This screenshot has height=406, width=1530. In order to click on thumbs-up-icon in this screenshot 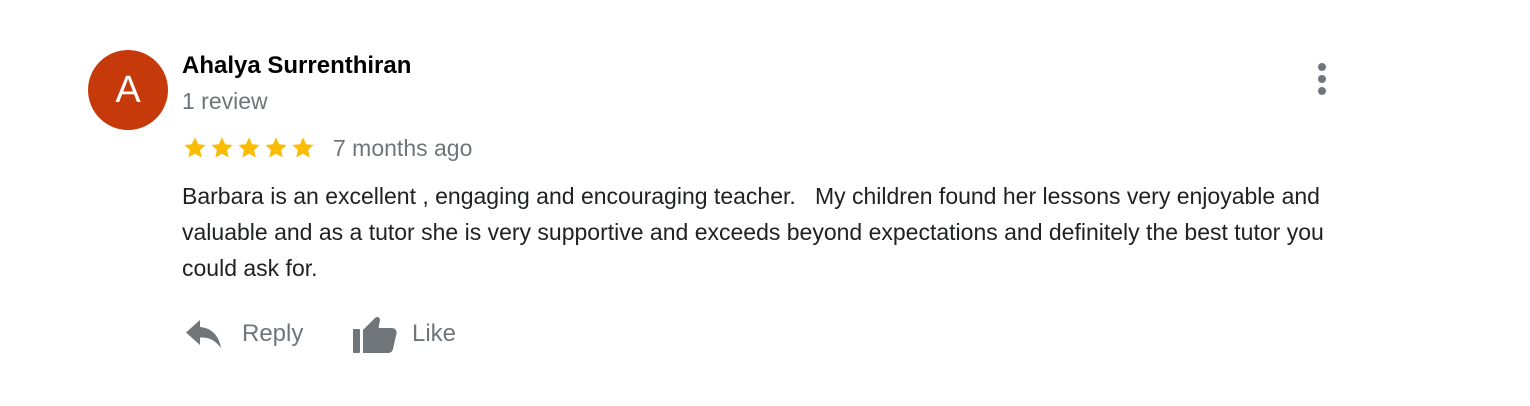, I will do `click(375, 334)`.